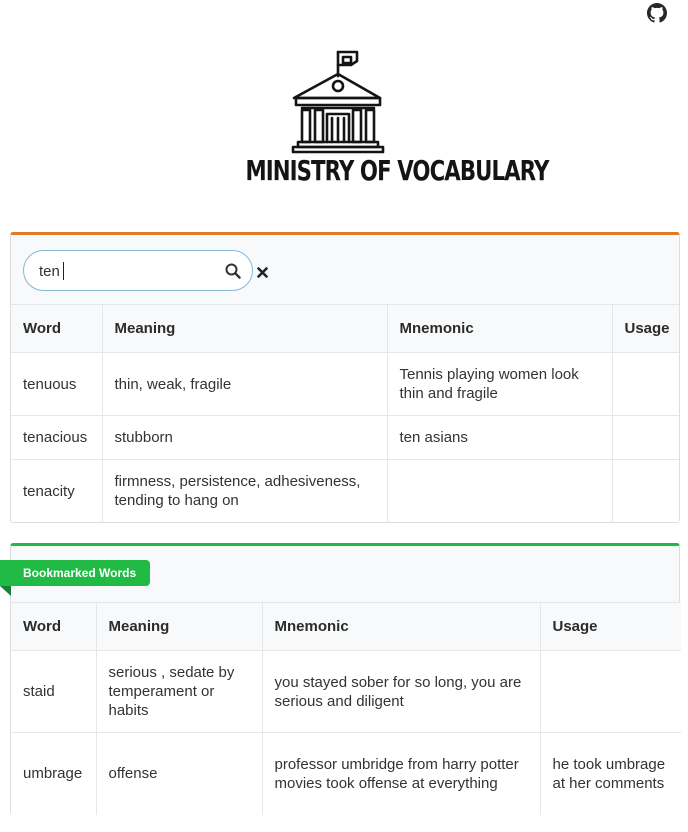 The image size is (688, 832). I want to click on word-cell: staid, so click(53, 691).